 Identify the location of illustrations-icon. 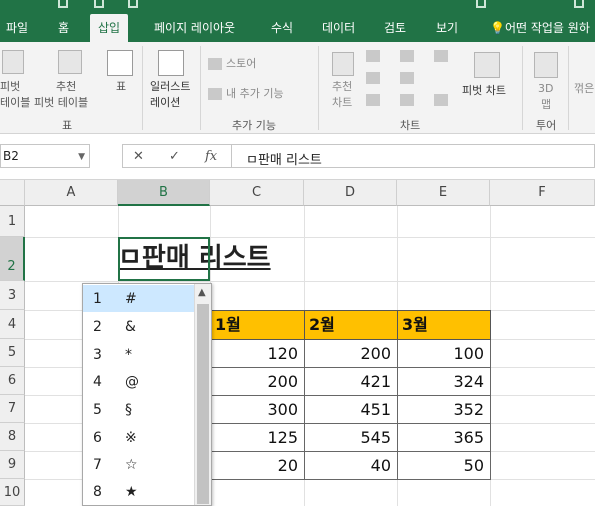
(171, 63).